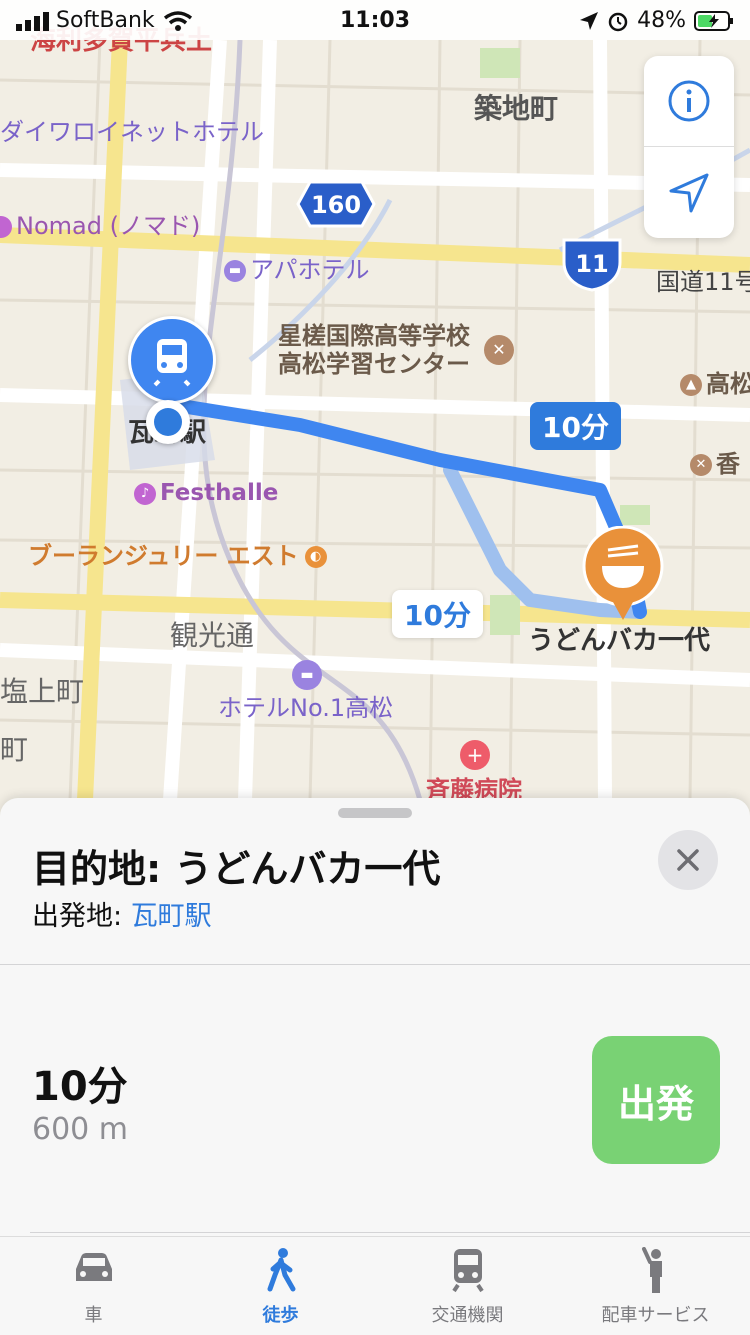 This screenshot has width=750, height=1335. I want to click on svg-text: 160, so click(336, 205).